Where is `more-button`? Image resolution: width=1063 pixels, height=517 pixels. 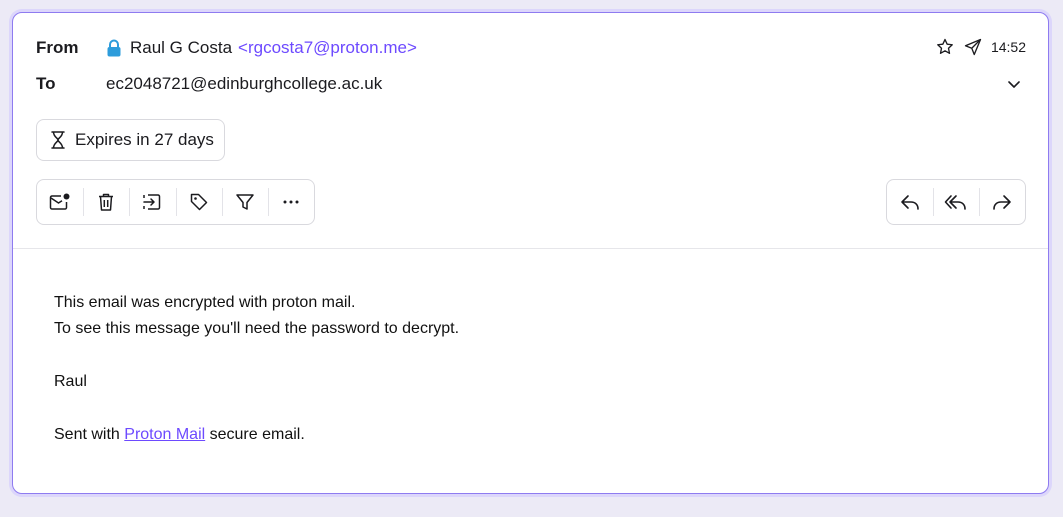
more-button is located at coordinates (290, 202).